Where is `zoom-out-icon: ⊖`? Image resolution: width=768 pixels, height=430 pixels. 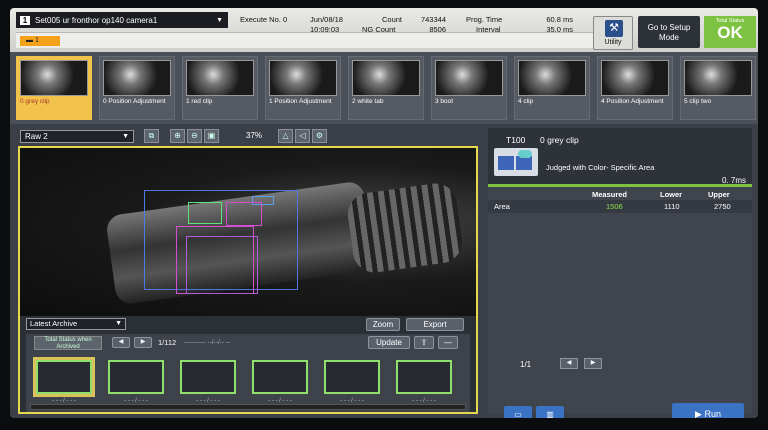 zoom-out-icon: ⊖ is located at coordinates (194, 136).